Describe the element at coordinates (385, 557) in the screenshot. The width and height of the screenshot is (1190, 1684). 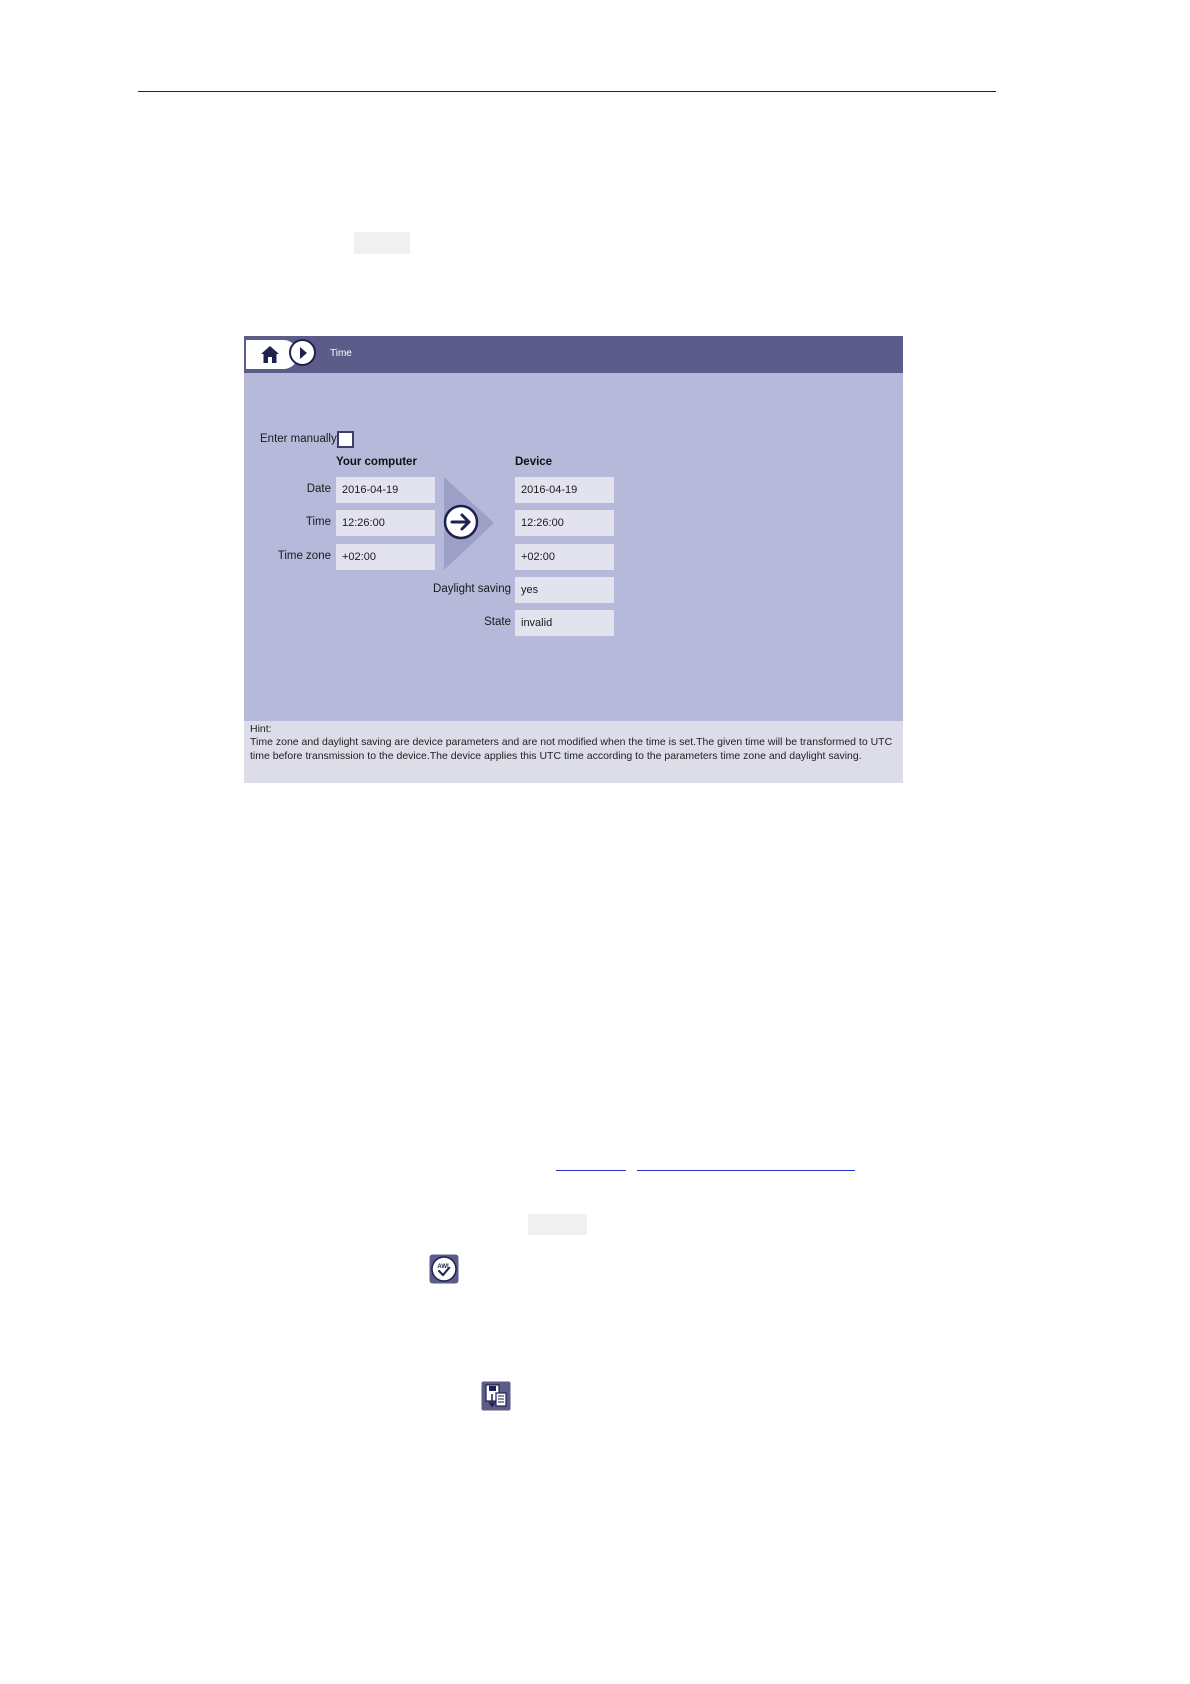
I see `computer-timezone-field: +02:00` at that location.